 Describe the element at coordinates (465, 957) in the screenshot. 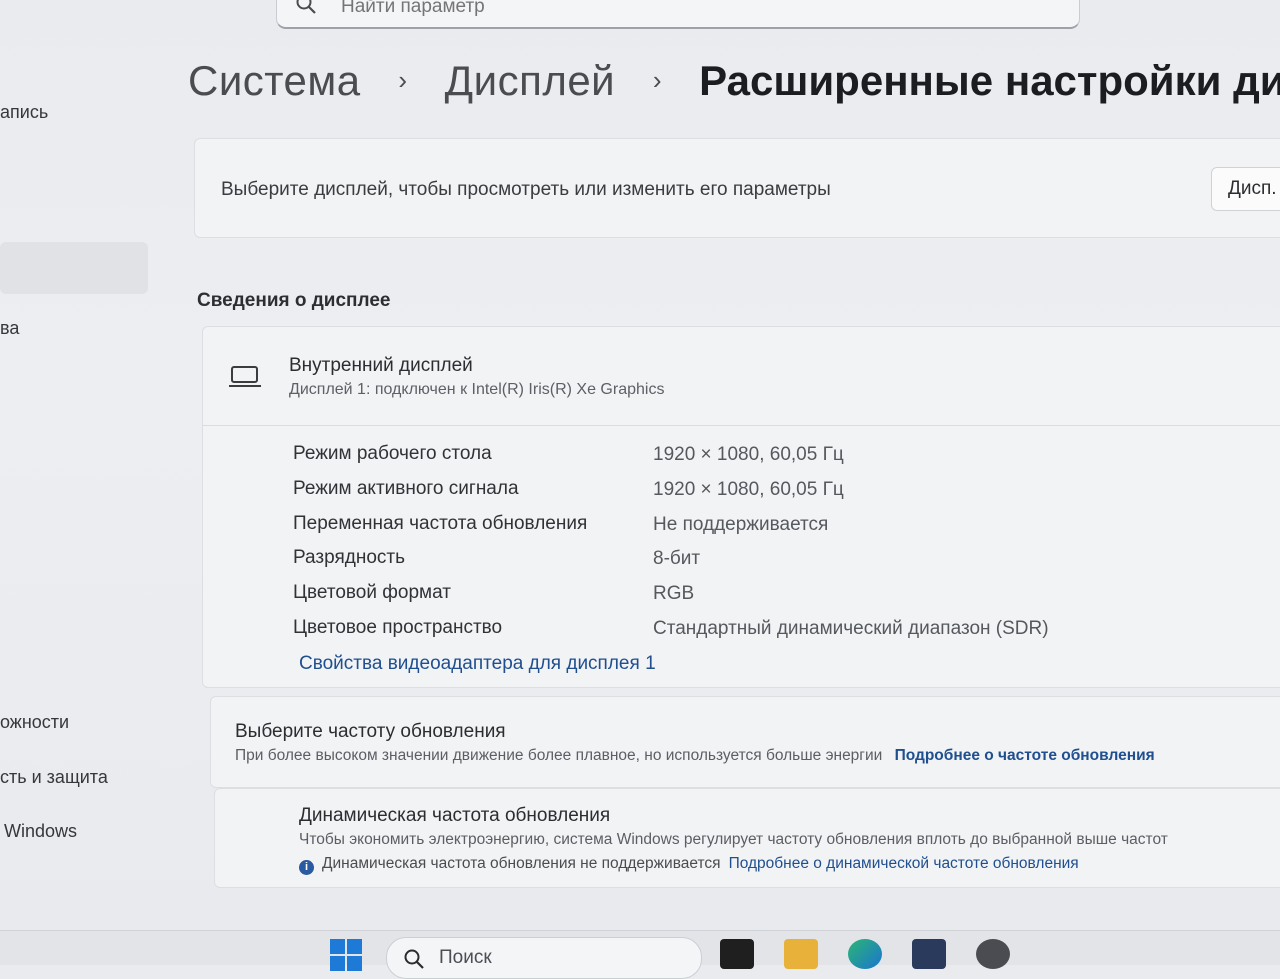

I see `taskbar-search-label: Поиск` at that location.